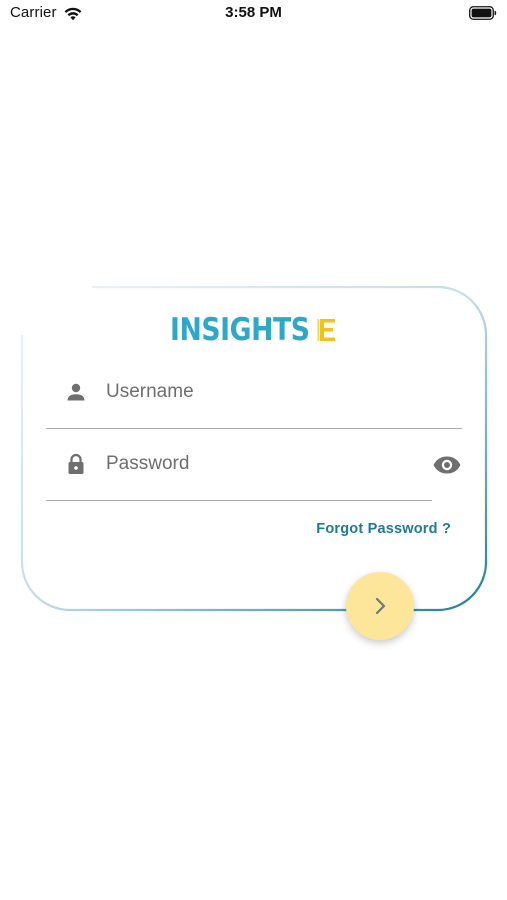  Describe the element at coordinates (254, 428) in the screenshot. I see `username-underline` at that location.